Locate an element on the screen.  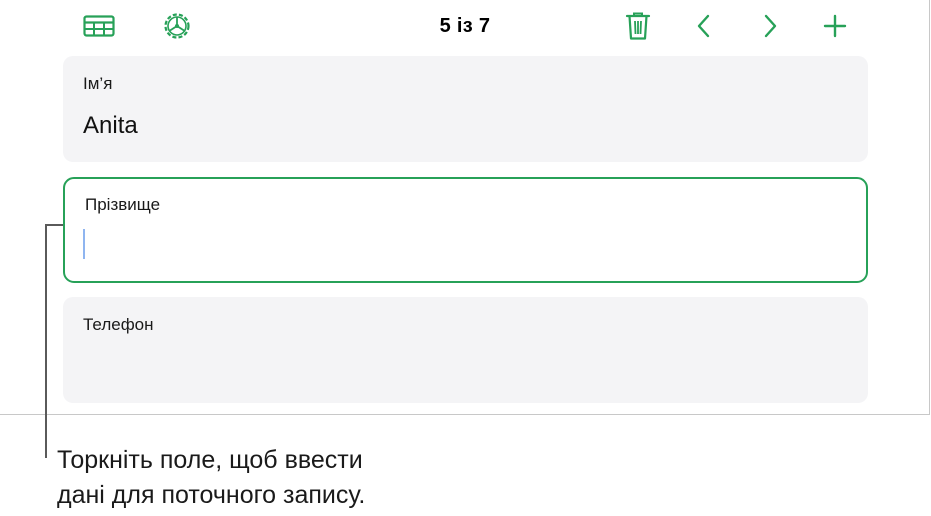
callout-line-1: Торкніть поле, щоб ввести is located at coordinates (210, 460).